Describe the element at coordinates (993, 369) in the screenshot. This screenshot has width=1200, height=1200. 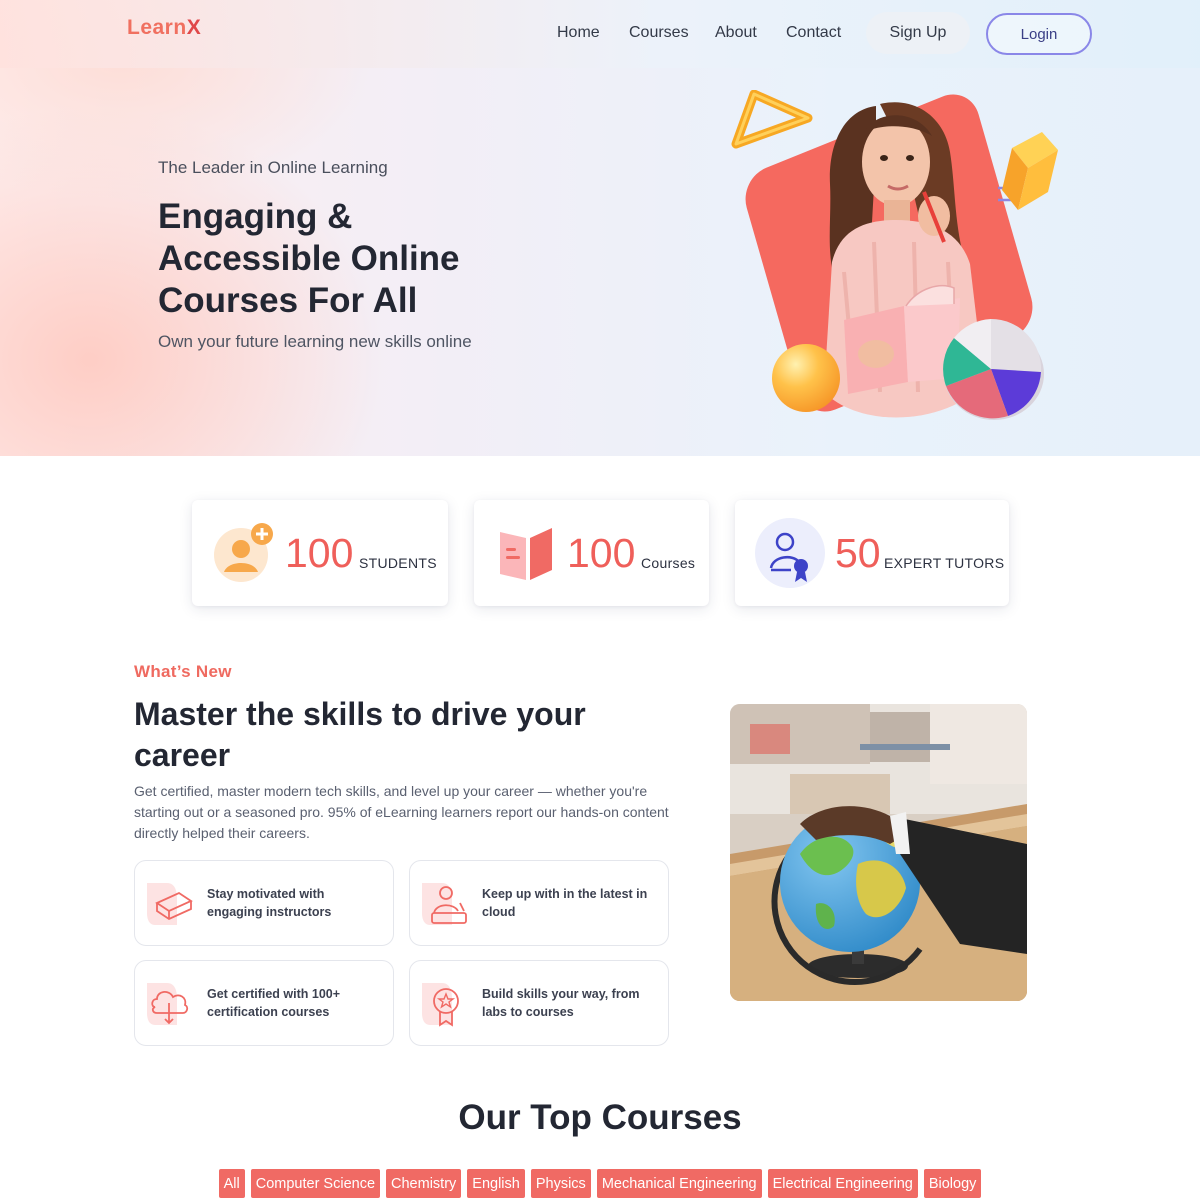
I see `pie-chart-icon` at that location.